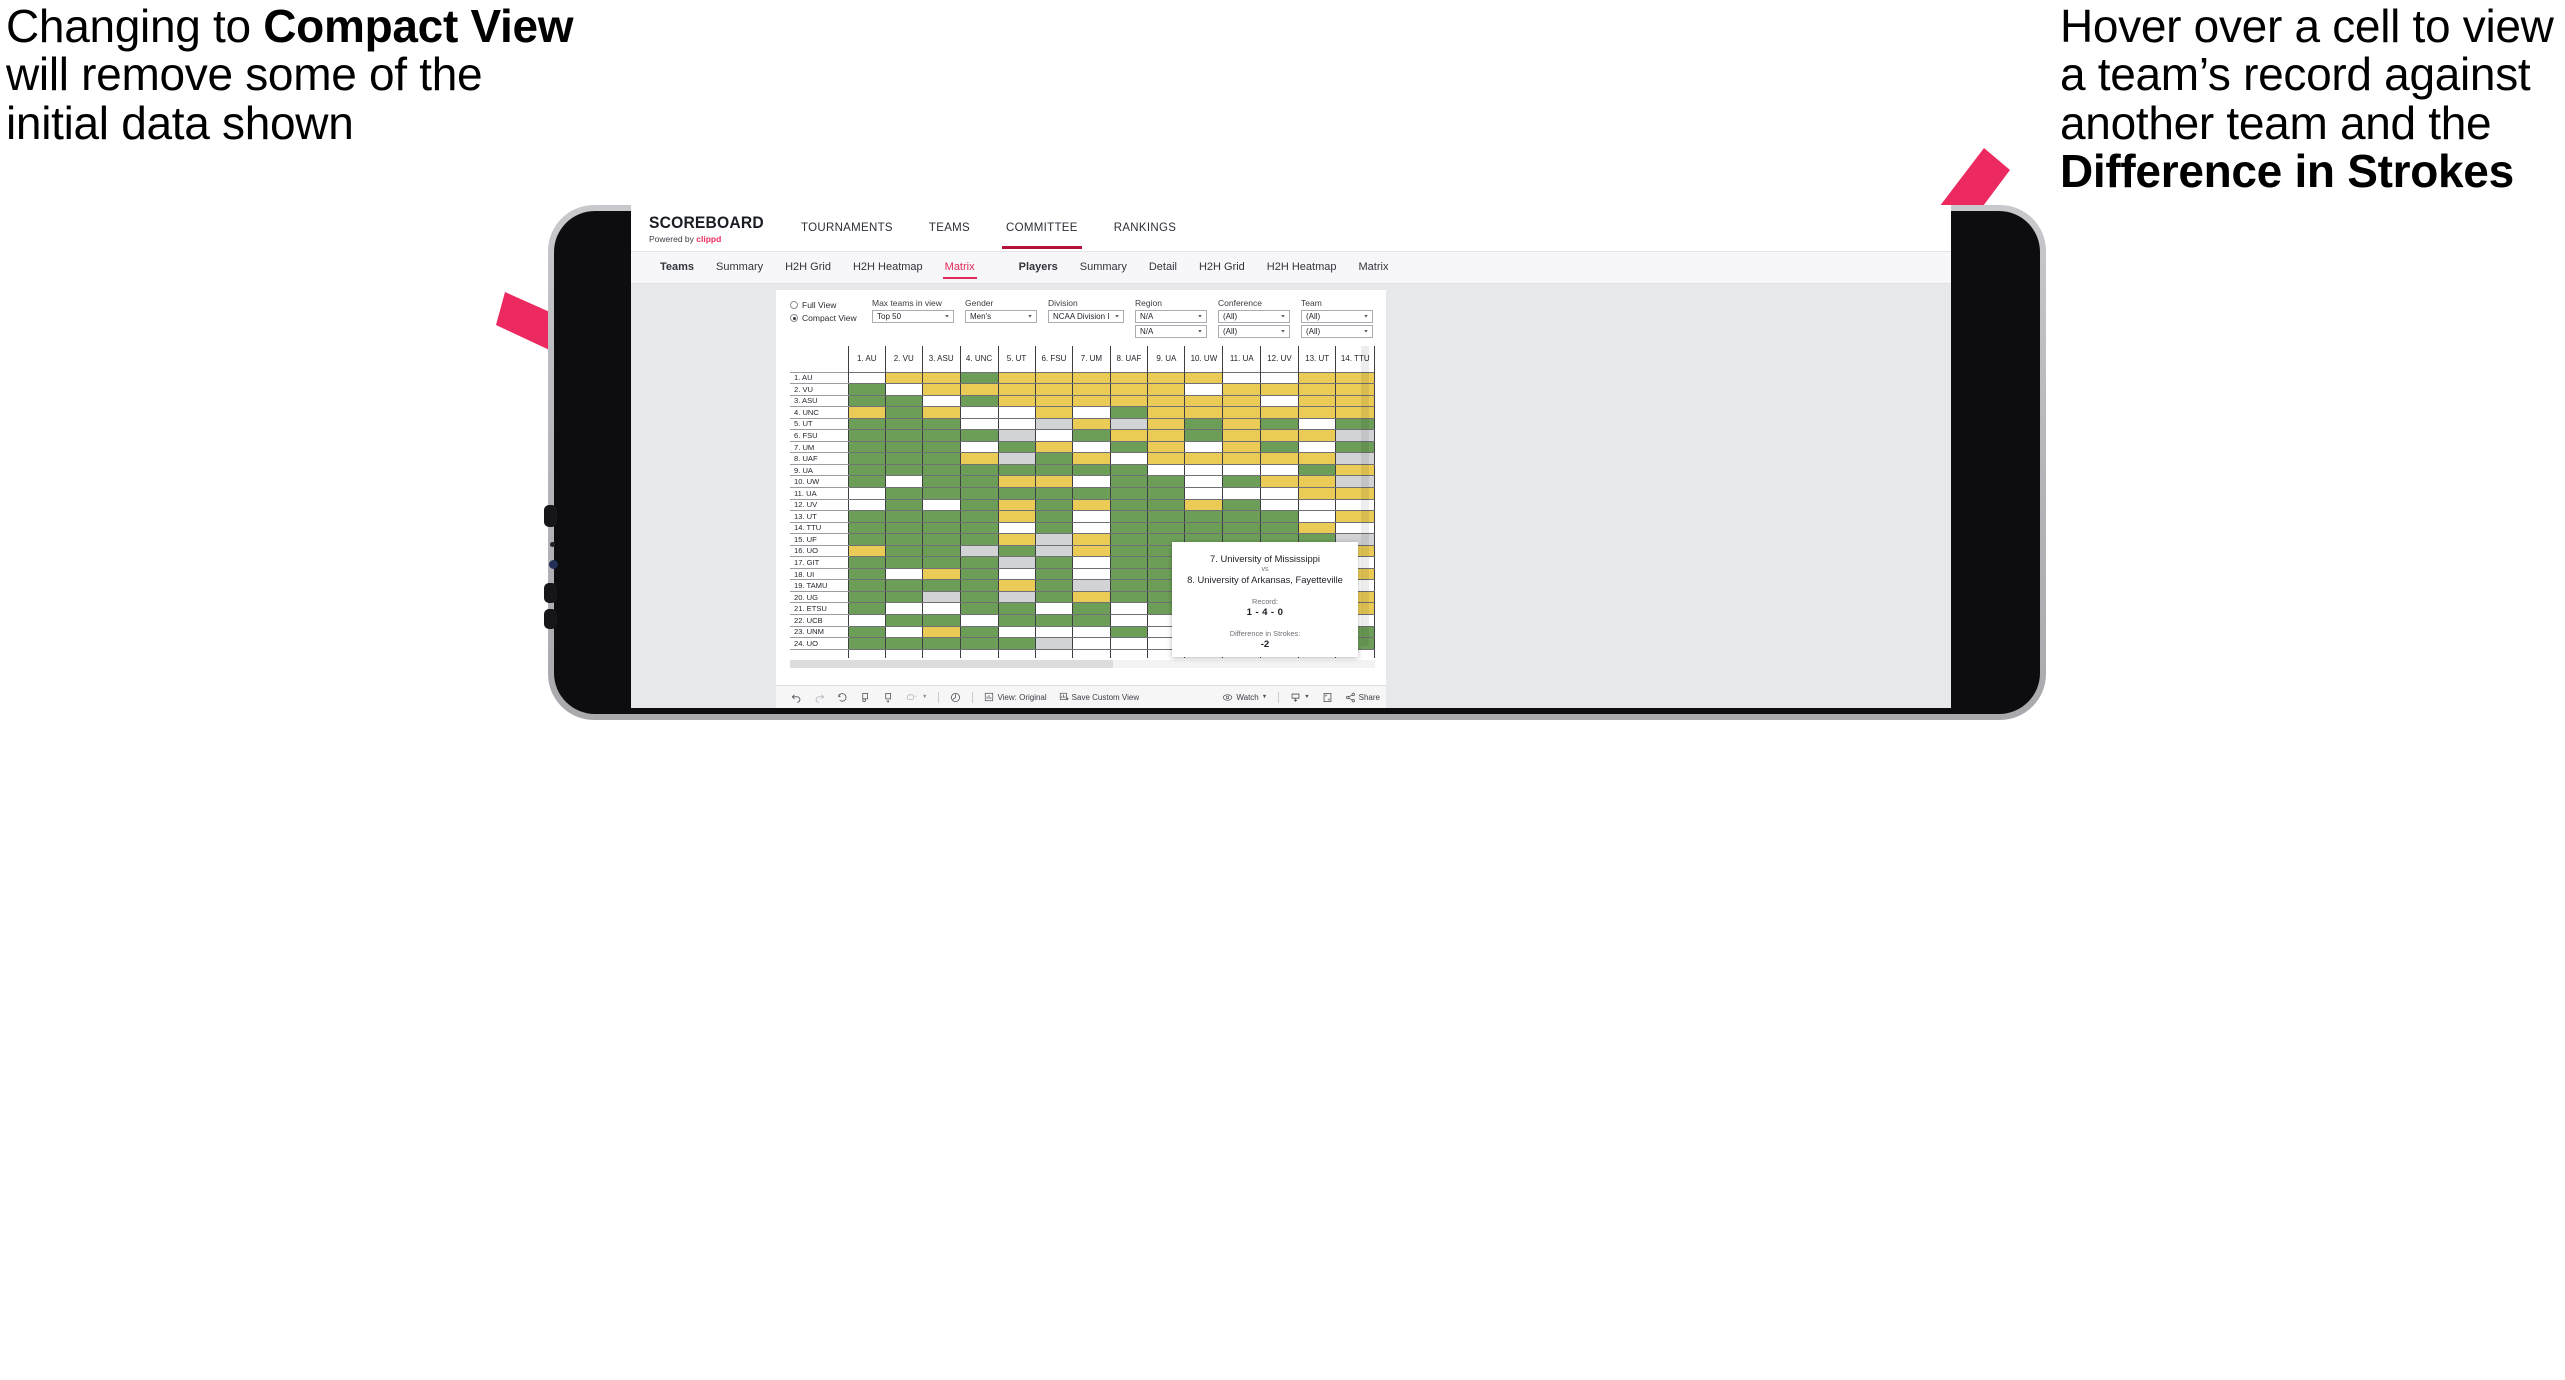 Image resolution: width=2565 pixels, height=1380 pixels. What do you see at coordinates (888, 697) in the screenshot?
I see `refresh-button` at bounding box center [888, 697].